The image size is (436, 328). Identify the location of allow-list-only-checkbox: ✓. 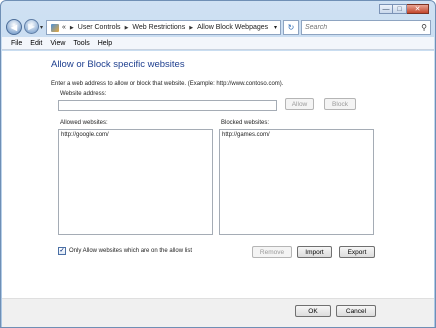
(62, 251).